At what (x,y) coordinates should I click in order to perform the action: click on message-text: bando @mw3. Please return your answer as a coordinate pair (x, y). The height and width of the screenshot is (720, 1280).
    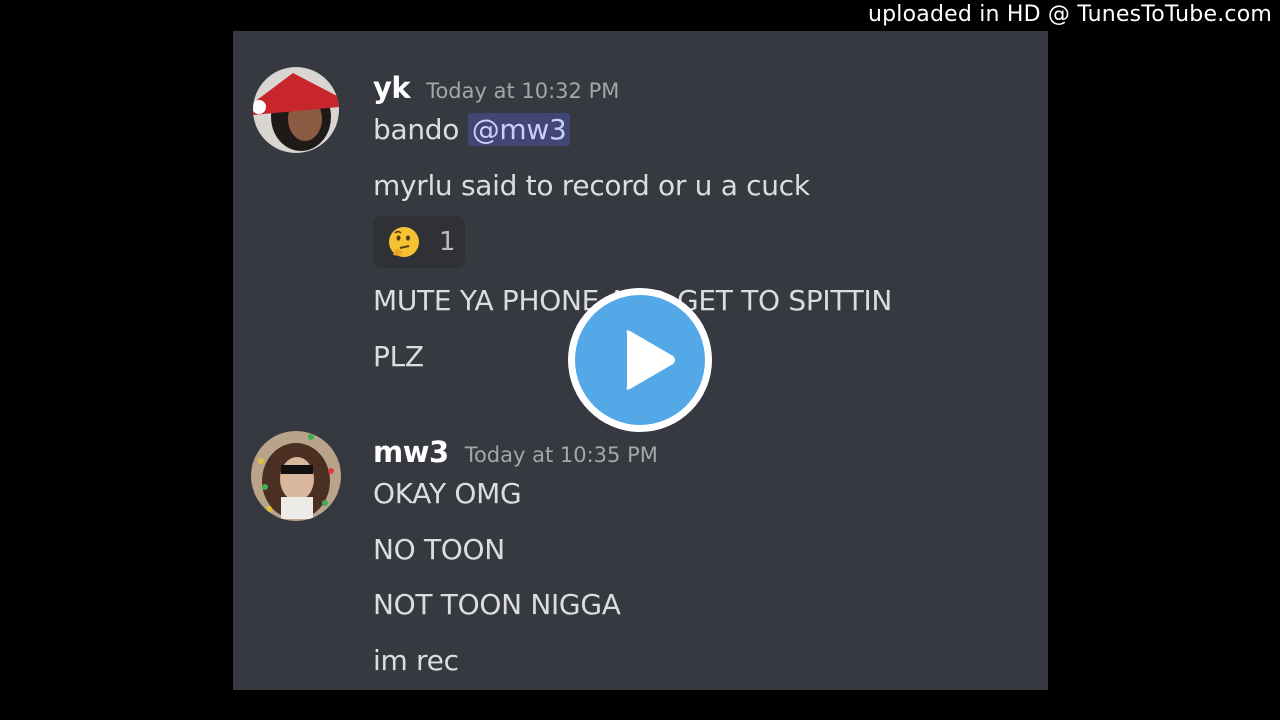
    Looking at the image, I should click on (472, 129).